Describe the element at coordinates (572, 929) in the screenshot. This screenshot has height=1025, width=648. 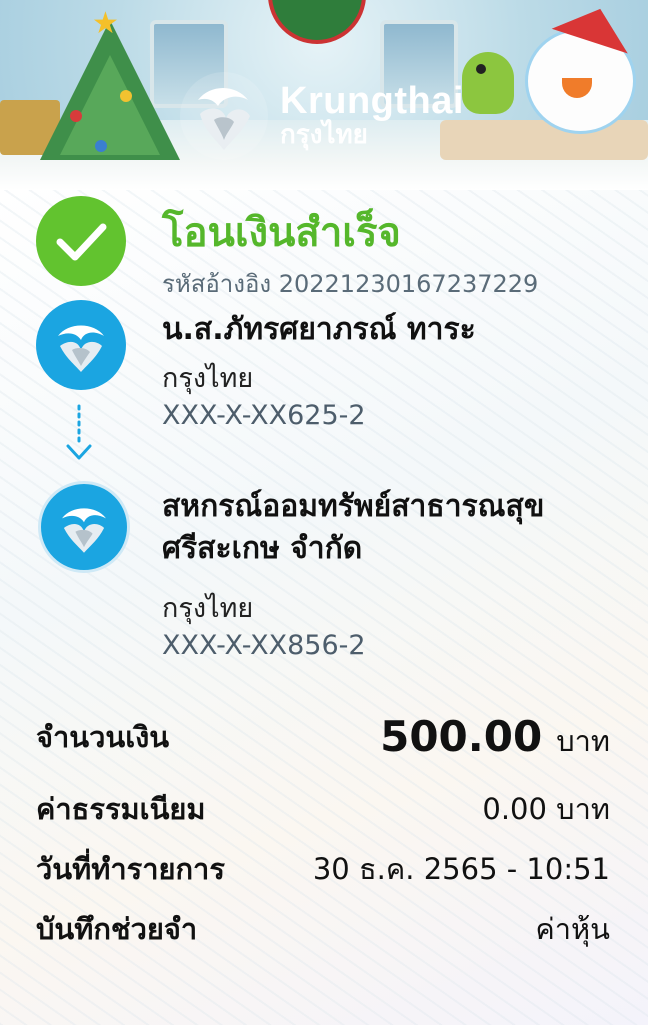
I see `memo-value: ค่าหุ้น` at that location.